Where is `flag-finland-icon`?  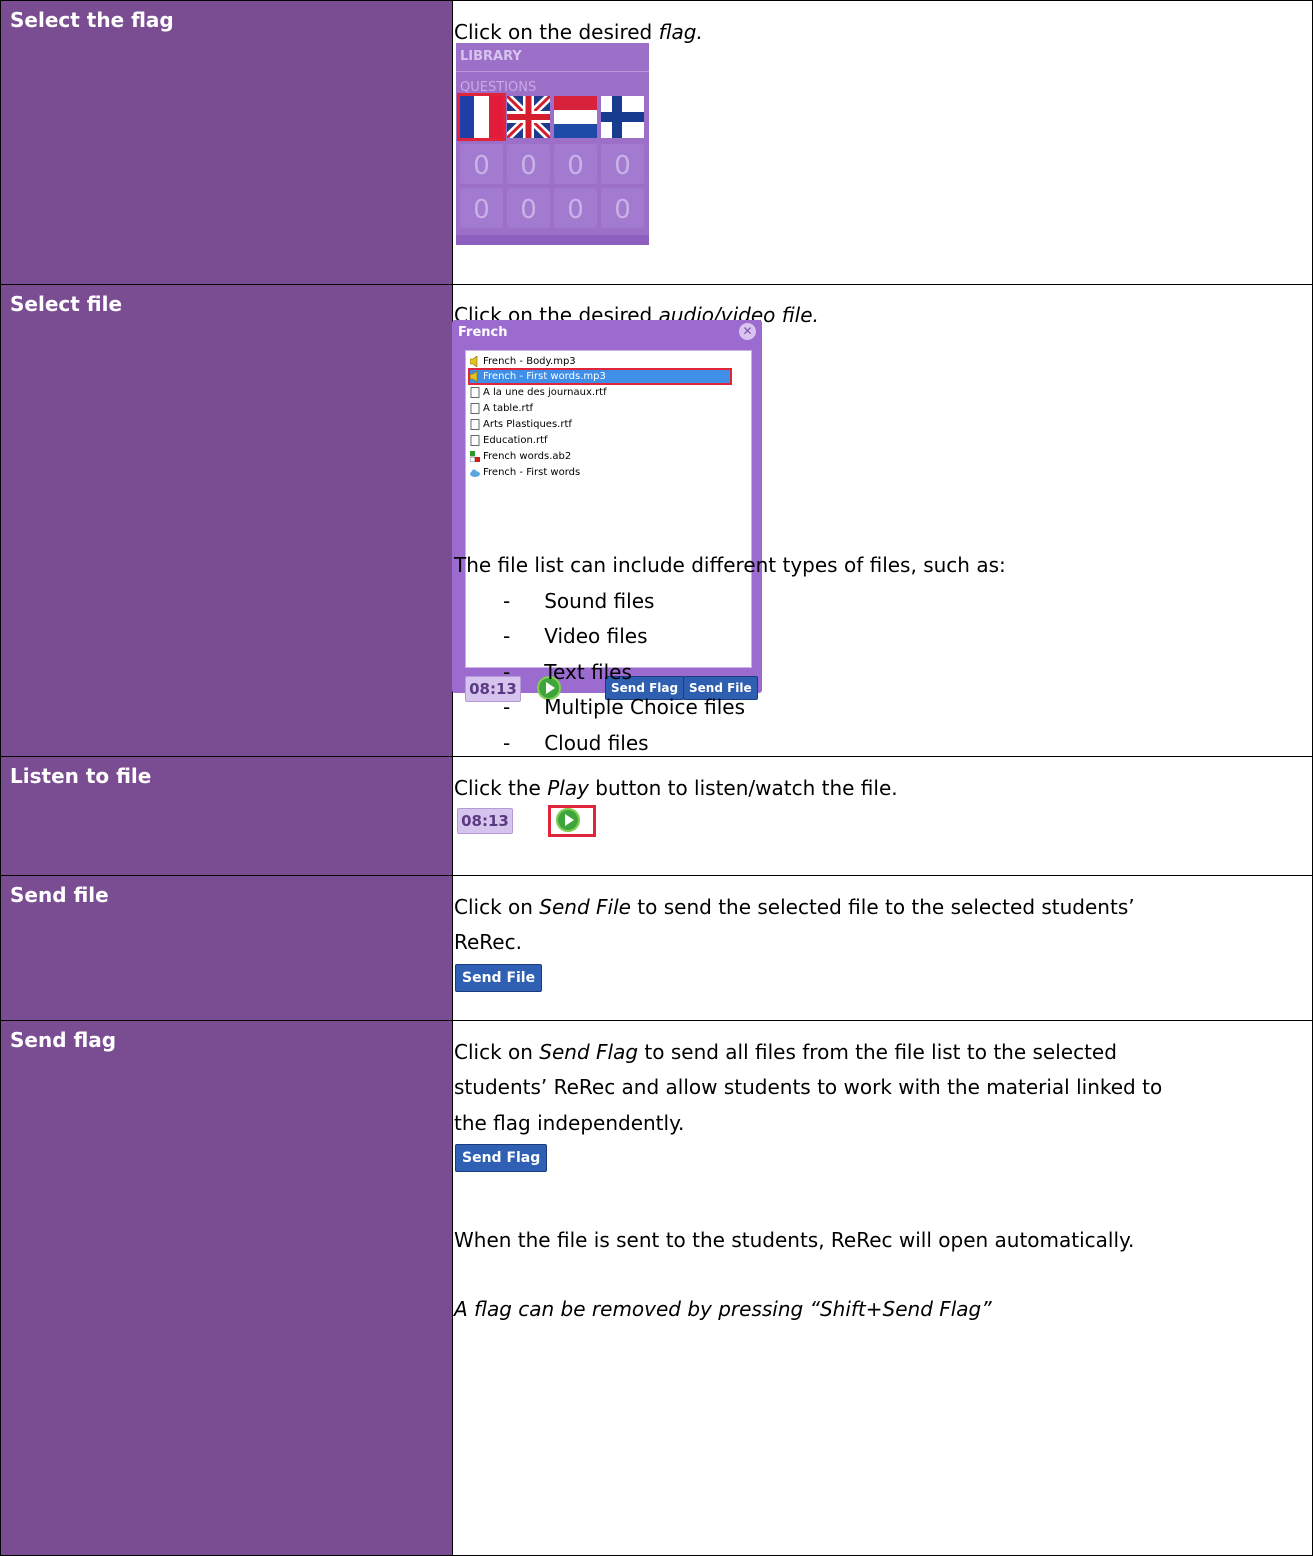
flag-finland-icon is located at coordinates (622, 117).